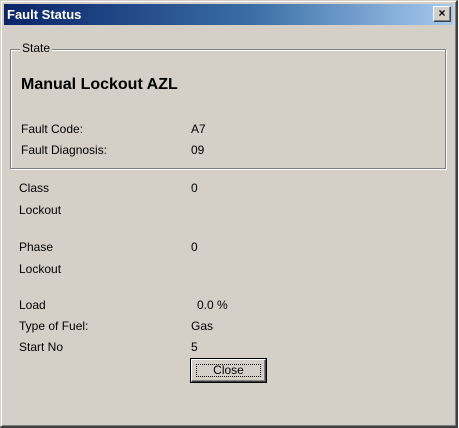  Describe the element at coordinates (194, 247) in the screenshot. I see `phase-lockout-value: 0` at that location.